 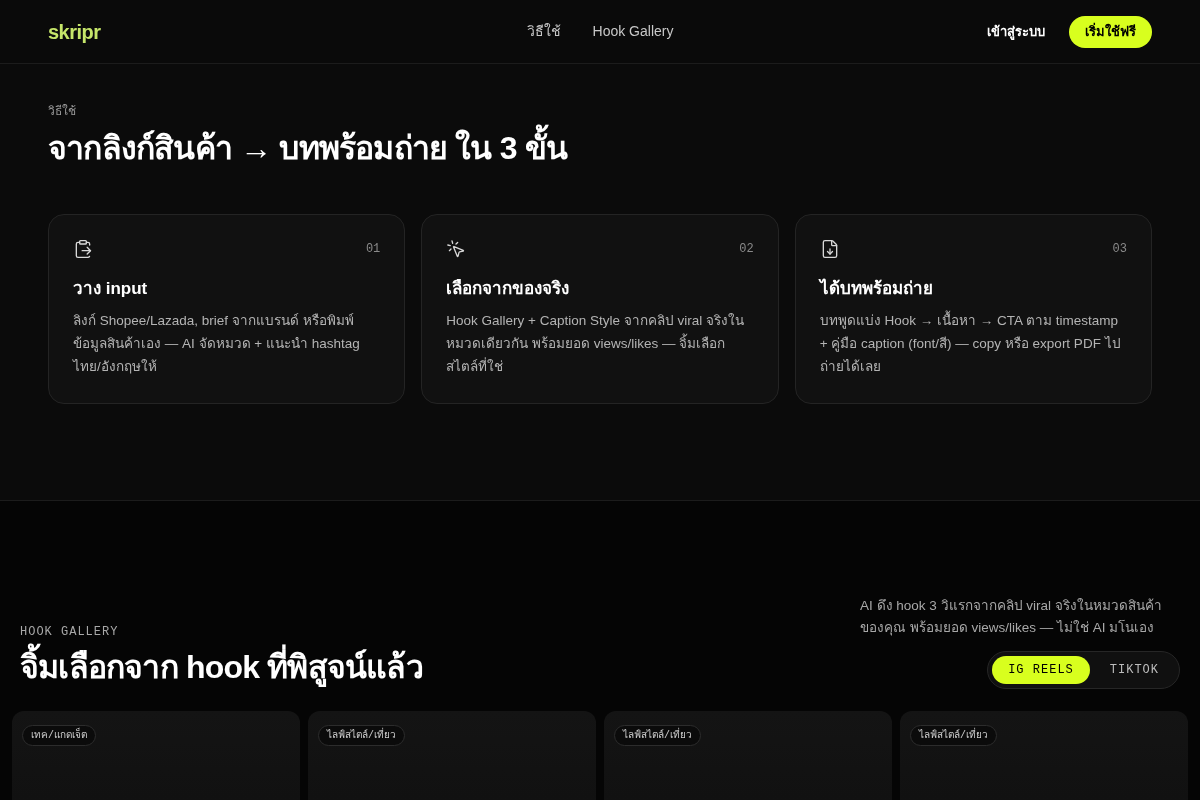 I want to click on section-eyebrow: วิธีใช้, so click(x=62, y=111).